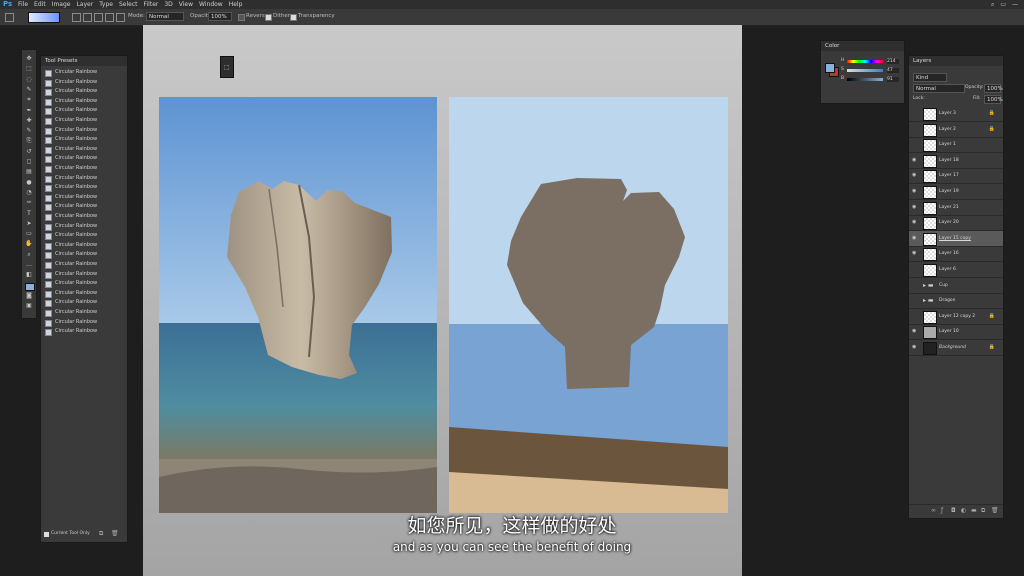  Describe the element at coordinates (29, 100) in the screenshot. I see `crop-tool-icon: ⌗` at that location.